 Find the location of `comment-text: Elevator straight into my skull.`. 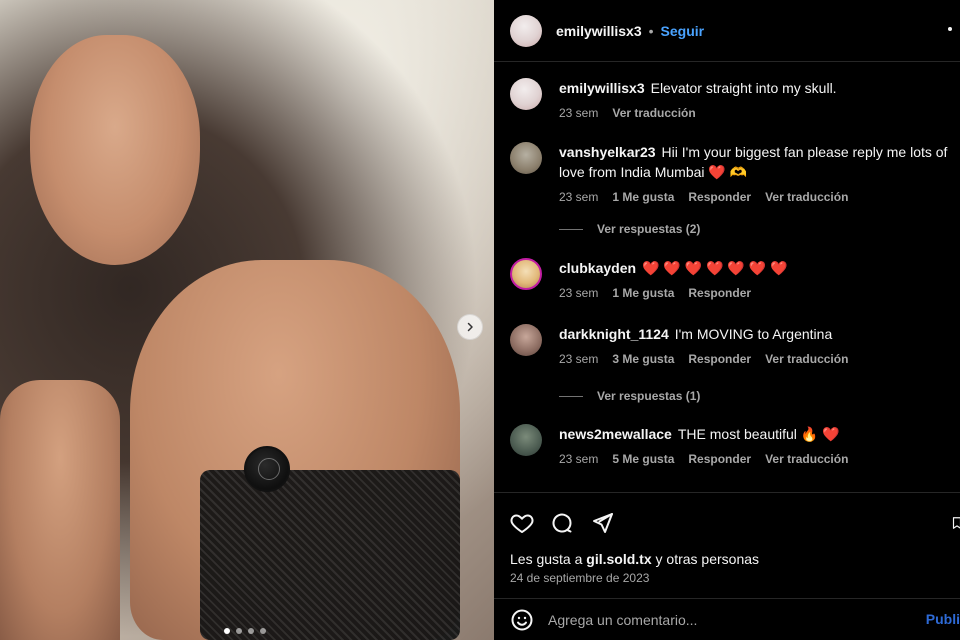

comment-text: Elevator straight into my skull. is located at coordinates (743, 88).